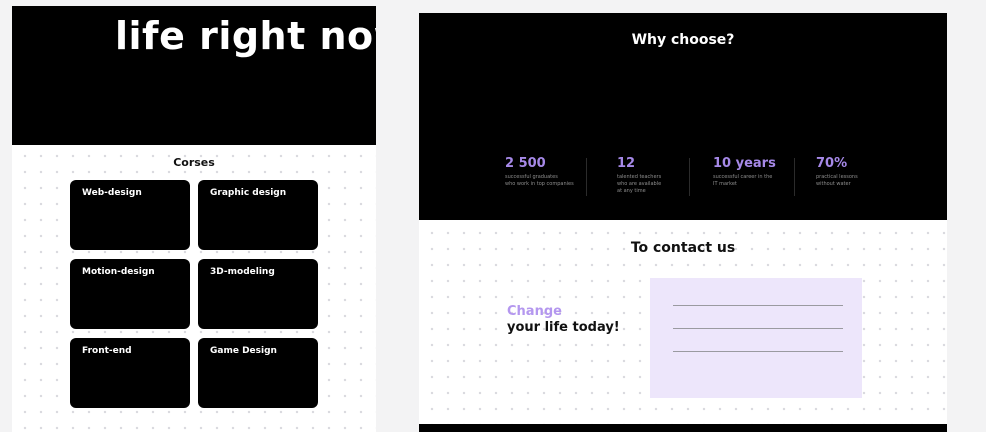  What do you see at coordinates (534, 311) in the screenshot?
I see `cta-accent-text: Change` at bounding box center [534, 311].